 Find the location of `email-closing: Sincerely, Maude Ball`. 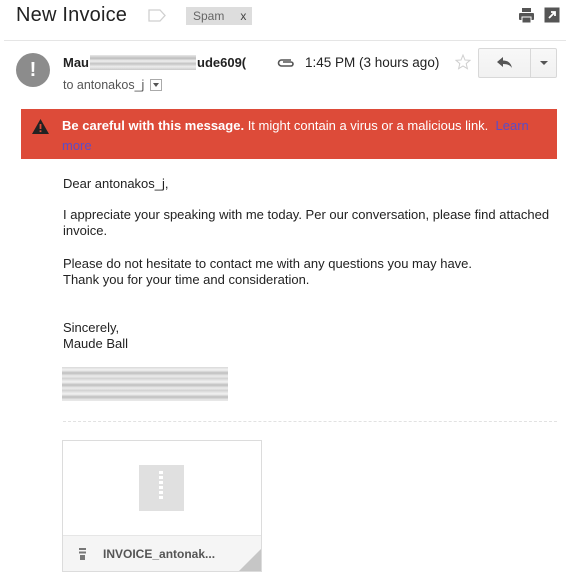

email-closing: Sincerely, Maude Ball is located at coordinates (95, 336).